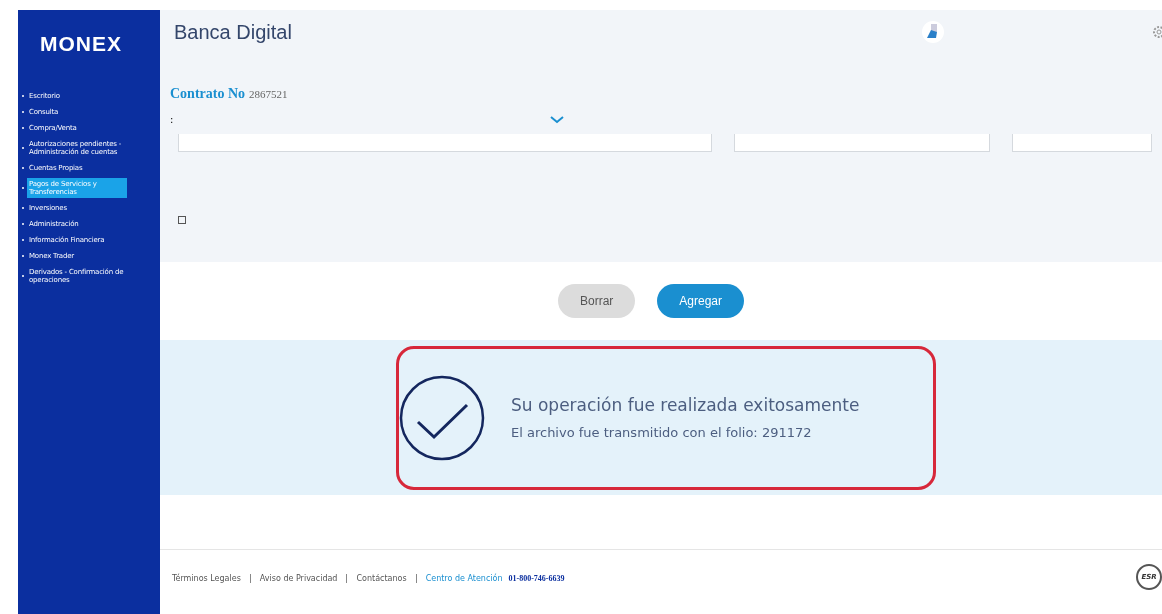  What do you see at coordinates (536, 578) in the screenshot?
I see `support-phone: 01-800-746-6639` at bounding box center [536, 578].